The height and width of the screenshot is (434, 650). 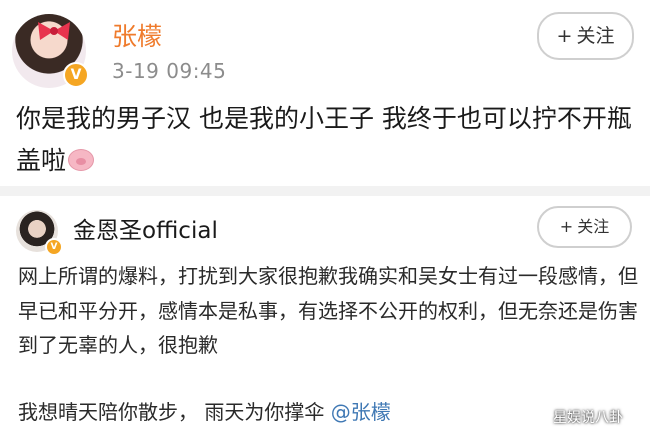 I want to click on author-name: 张檬, so click(x=137, y=35).